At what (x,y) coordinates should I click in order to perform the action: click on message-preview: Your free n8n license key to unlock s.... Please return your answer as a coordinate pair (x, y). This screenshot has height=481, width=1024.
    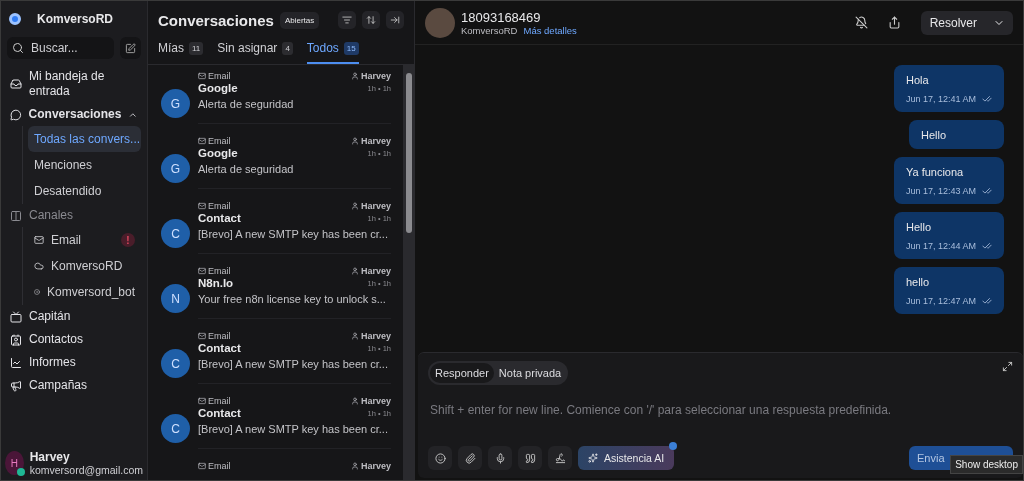
    Looking at the image, I should click on (292, 299).